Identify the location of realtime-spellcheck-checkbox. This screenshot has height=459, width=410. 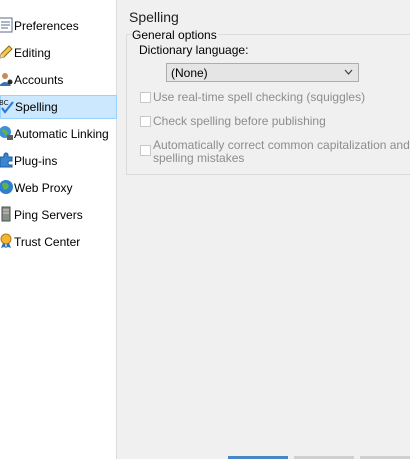
(145, 97).